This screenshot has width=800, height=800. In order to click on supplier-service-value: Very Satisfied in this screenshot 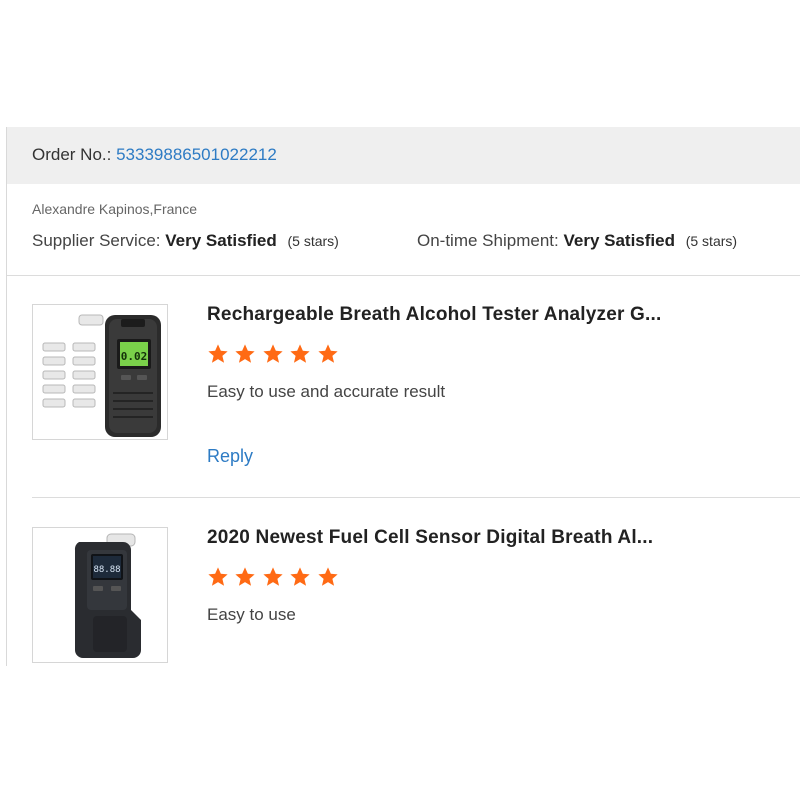, I will do `click(221, 240)`.